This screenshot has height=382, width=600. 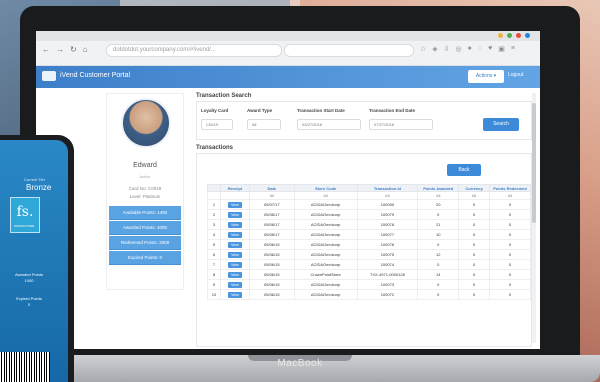 What do you see at coordinates (387, 234) in the screenshot?
I see `table-cell: 100077` at bounding box center [387, 234].